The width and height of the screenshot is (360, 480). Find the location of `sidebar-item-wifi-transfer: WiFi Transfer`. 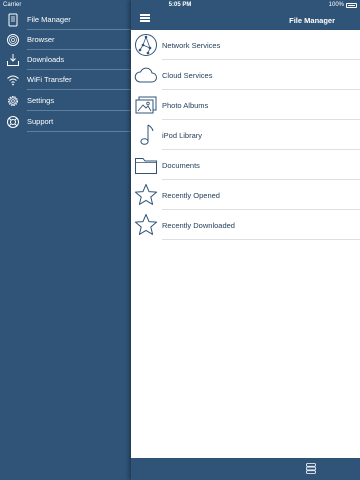

sidebar-item-wifi-transfer: WiFi Transfer is located at coordinates (66, 80).